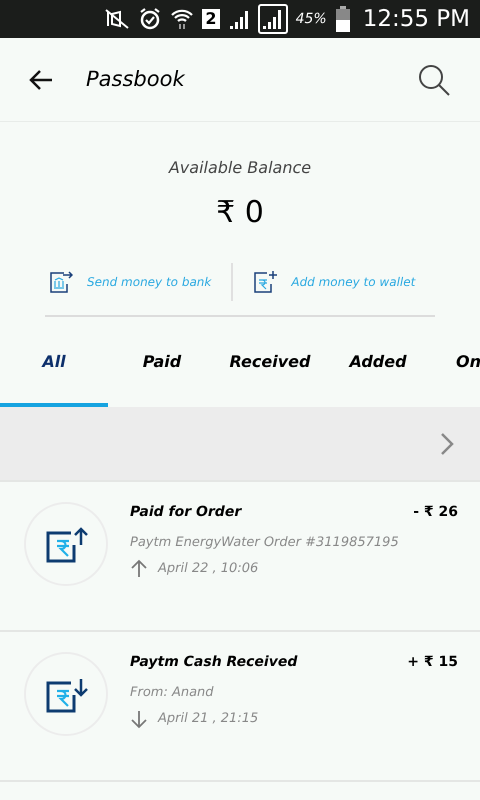 This screenshot has height=800, width=480. What do you see at coordinates (117, 19) in the screenshot?
I see `mute-icon` at bounding box center [117, 19].